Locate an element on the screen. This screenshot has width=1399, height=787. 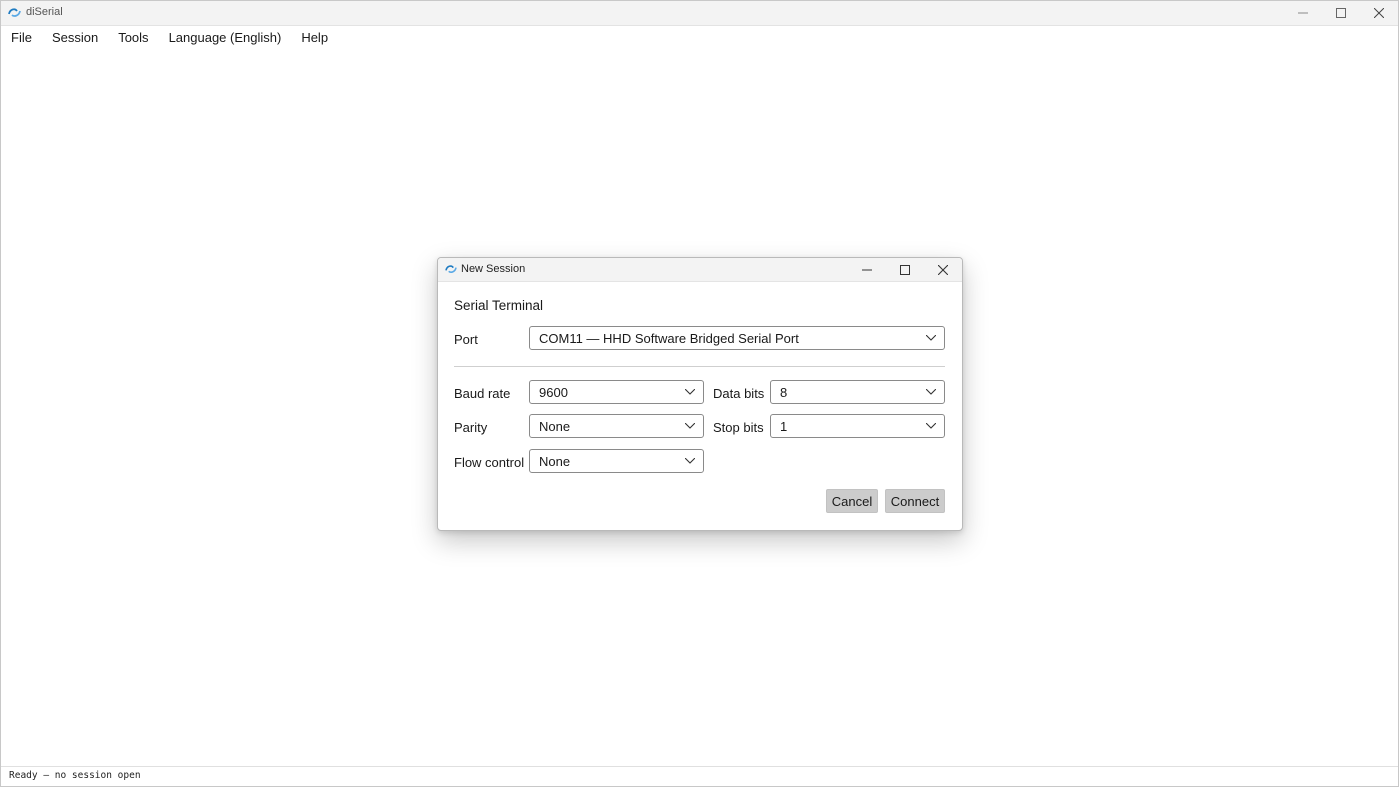
minimize-button is located at coordinates (1303, 13).